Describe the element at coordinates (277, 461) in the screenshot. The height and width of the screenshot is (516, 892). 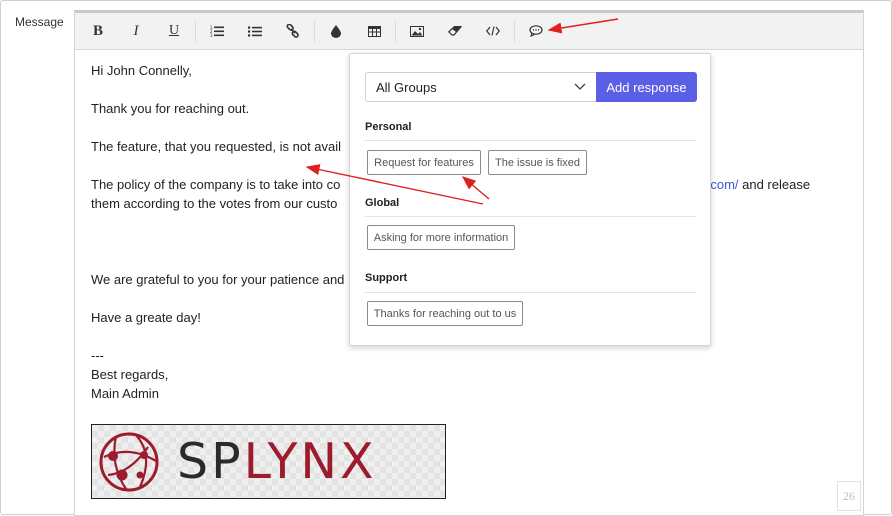
I see `splynx-wordmark: SPLYNX` at that location.